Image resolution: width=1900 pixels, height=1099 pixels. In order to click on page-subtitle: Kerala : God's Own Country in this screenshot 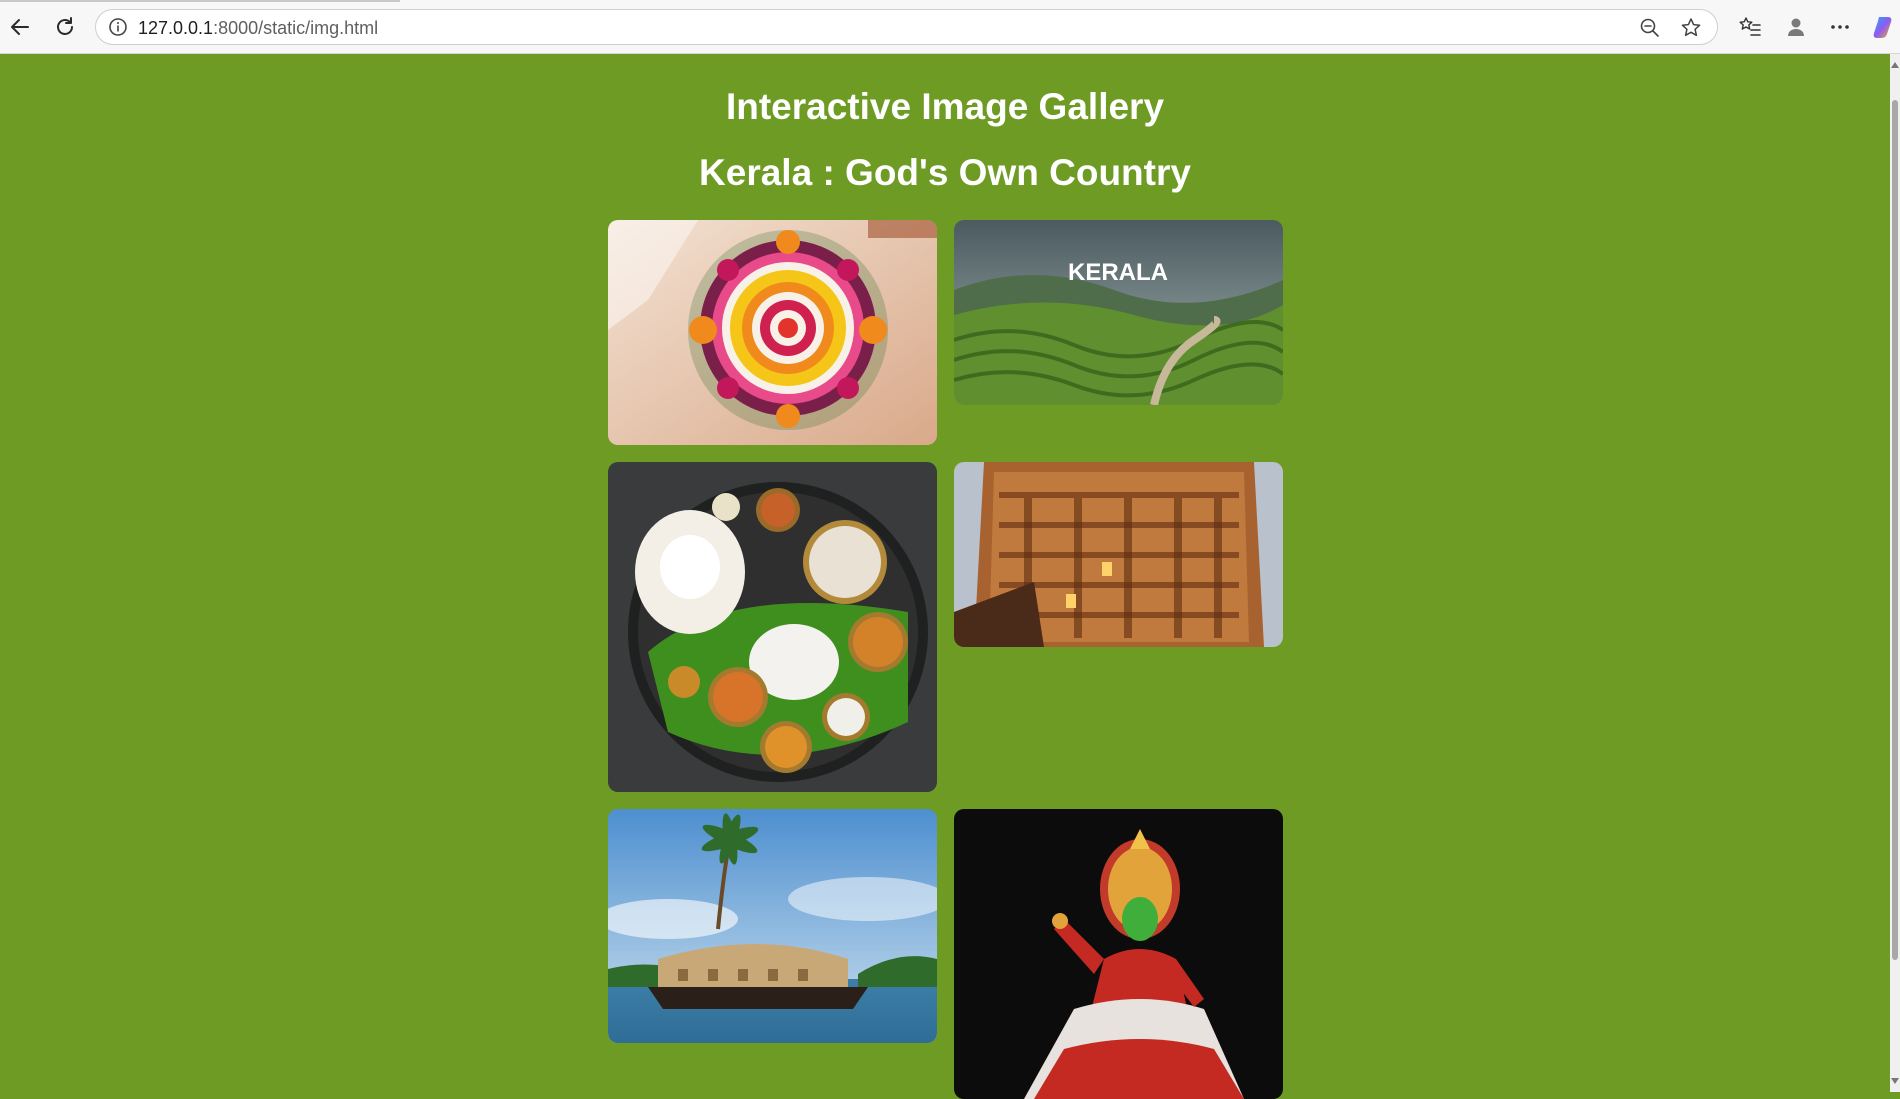, I will do `click(945, 172)`.